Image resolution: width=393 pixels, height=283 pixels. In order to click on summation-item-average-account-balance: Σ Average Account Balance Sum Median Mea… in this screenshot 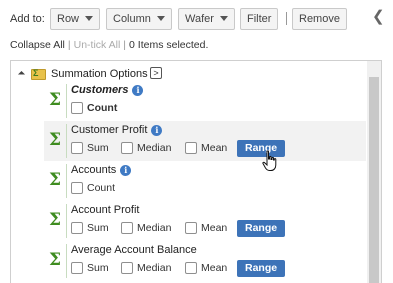, I will do `click(205, 261)`.